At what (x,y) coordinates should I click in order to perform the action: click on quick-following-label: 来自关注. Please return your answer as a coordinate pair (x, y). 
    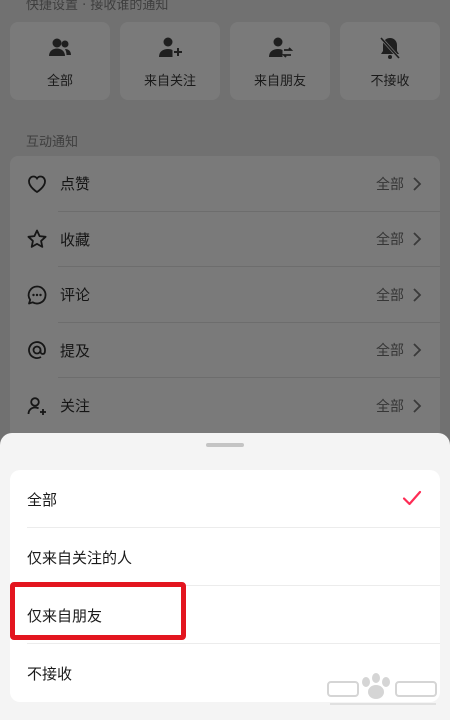
    Looking at the image, I should click on (169, 81).